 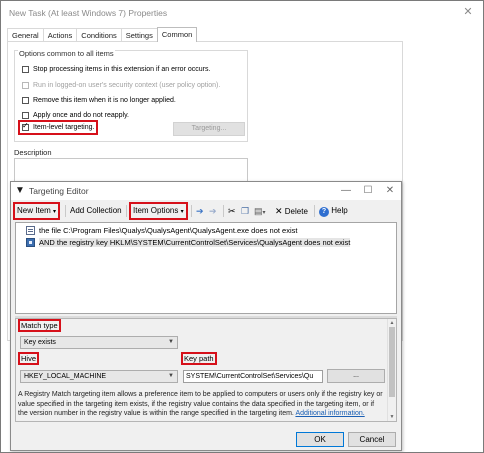 I want to click on apply-once-checkbox, so click(x=25, y=115).